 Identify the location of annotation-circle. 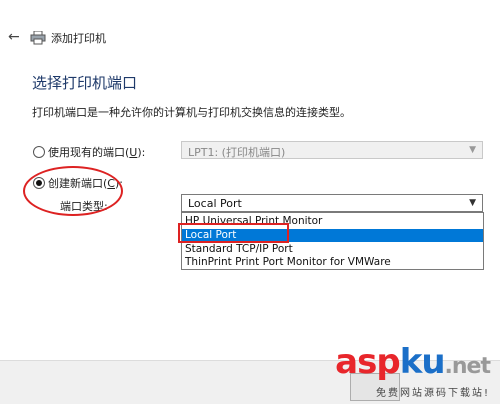
(73, 191).